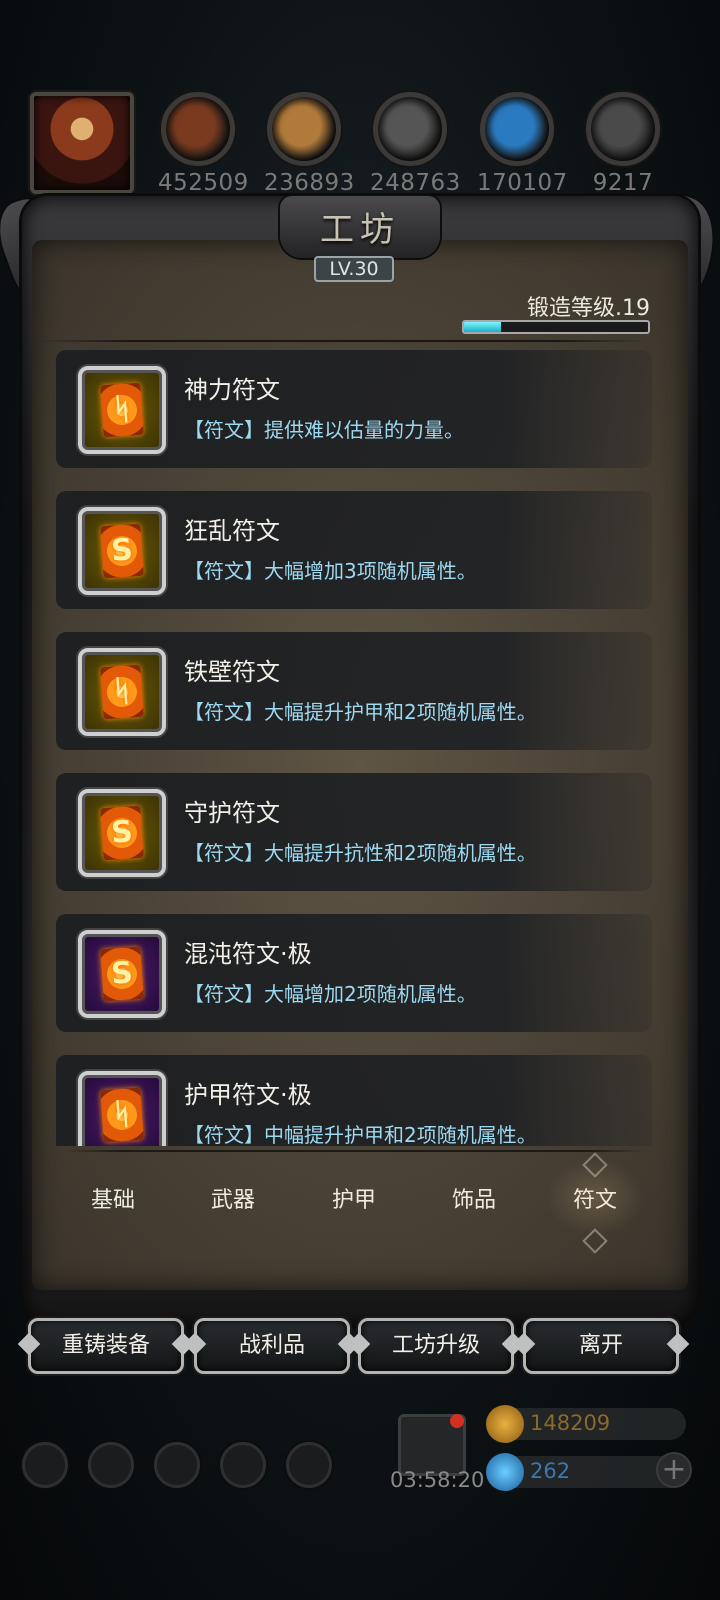  Describe the element at coordinates (437, 1480) in the screenshot. I see `gift-timer: 03:58:20` at that location.